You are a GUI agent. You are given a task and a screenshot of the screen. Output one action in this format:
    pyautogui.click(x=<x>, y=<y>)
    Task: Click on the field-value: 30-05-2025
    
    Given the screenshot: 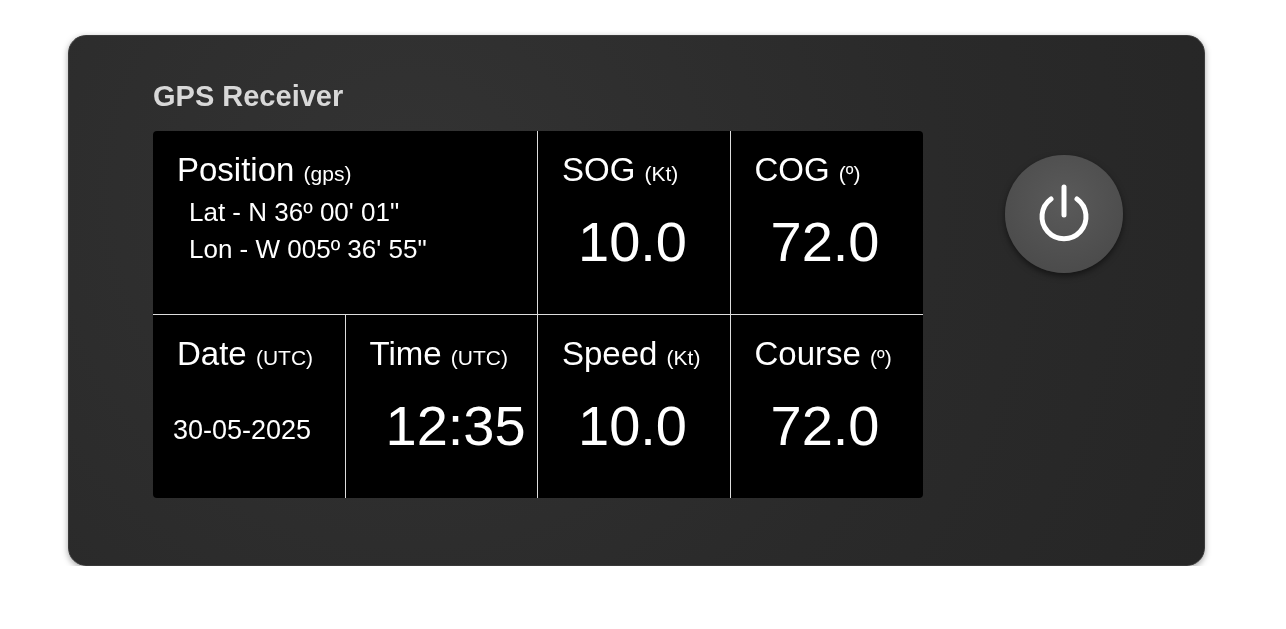 What is the action you would take?
    pyautogui.click(x=243, y=430)
    